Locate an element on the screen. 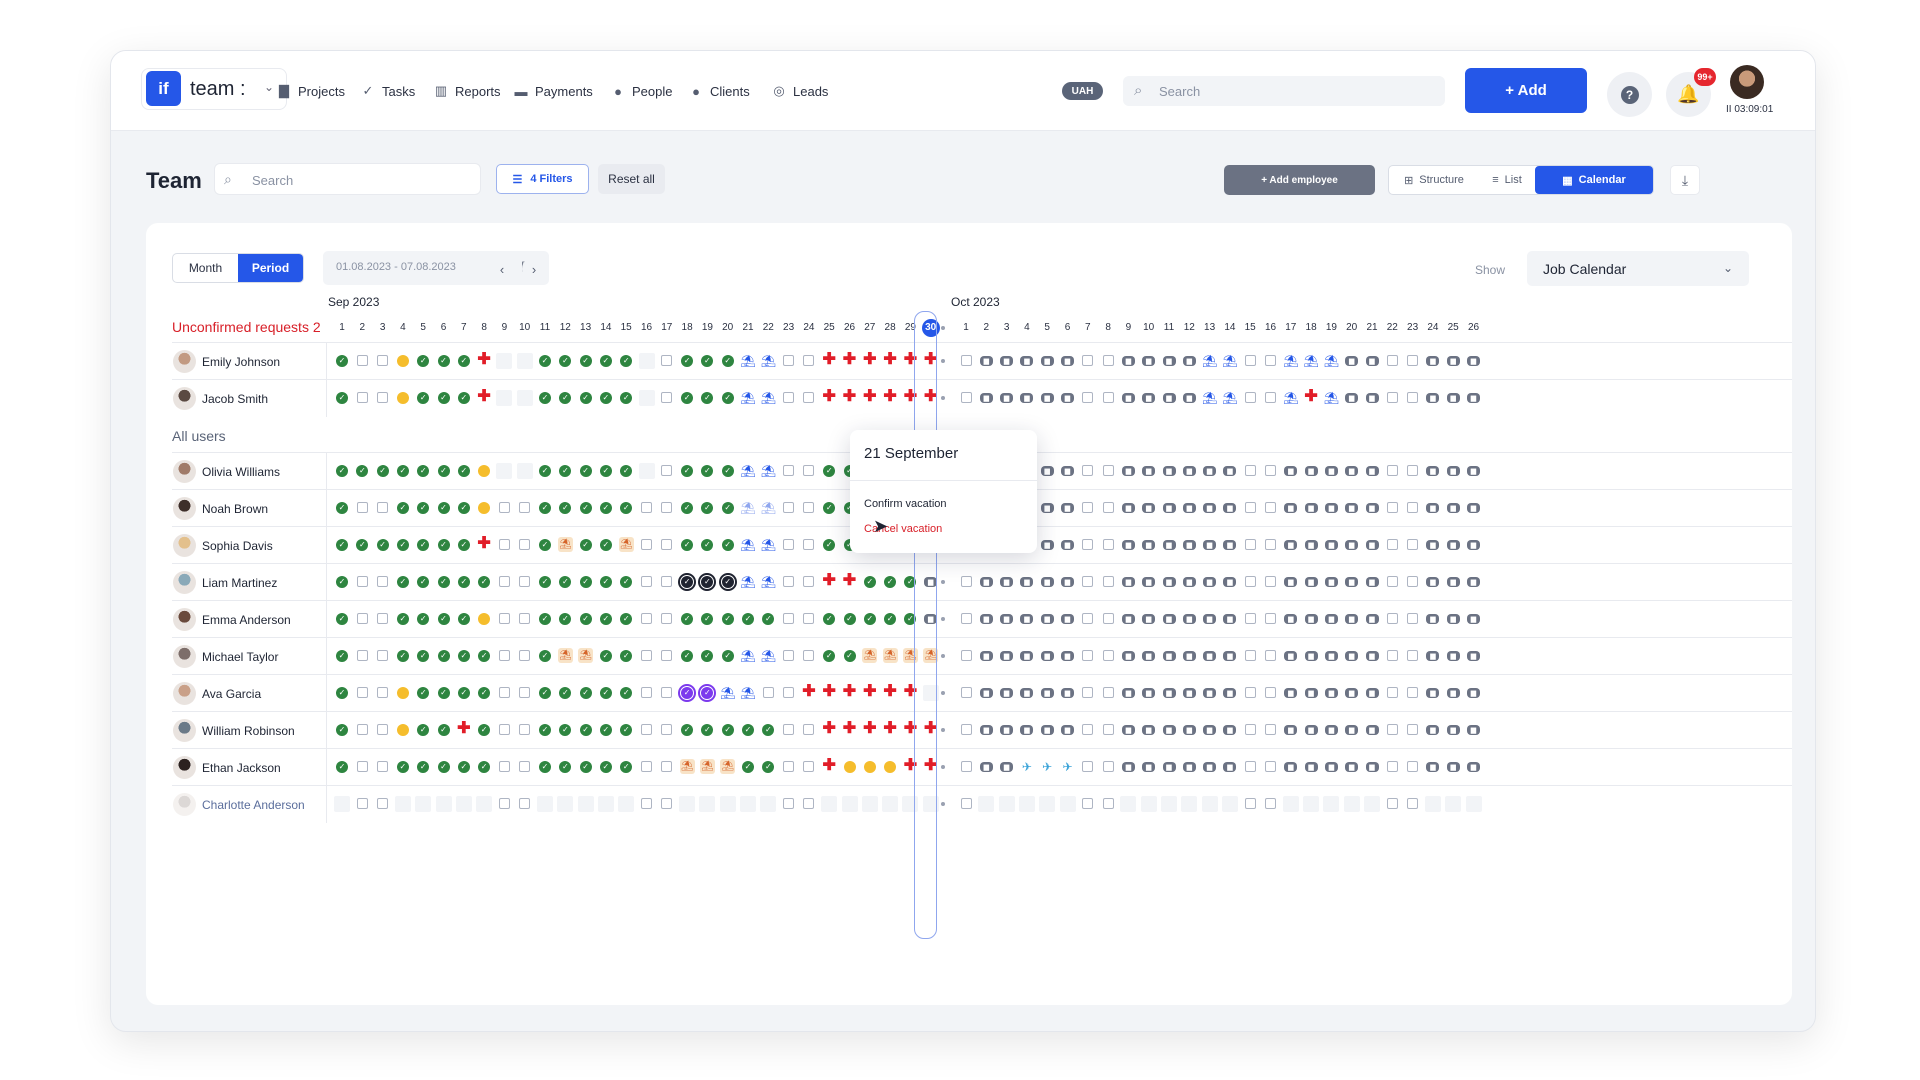 The width and height of the screenshot is (1920, 1080). day-cell-vacation-pending: ⛱ is located at coordinates (768, 508).